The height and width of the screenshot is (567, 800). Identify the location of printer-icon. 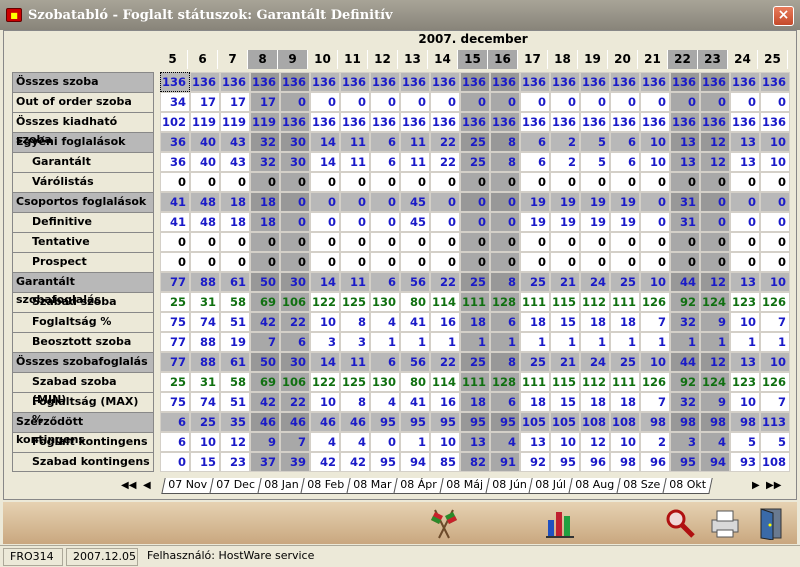
(725, 523).